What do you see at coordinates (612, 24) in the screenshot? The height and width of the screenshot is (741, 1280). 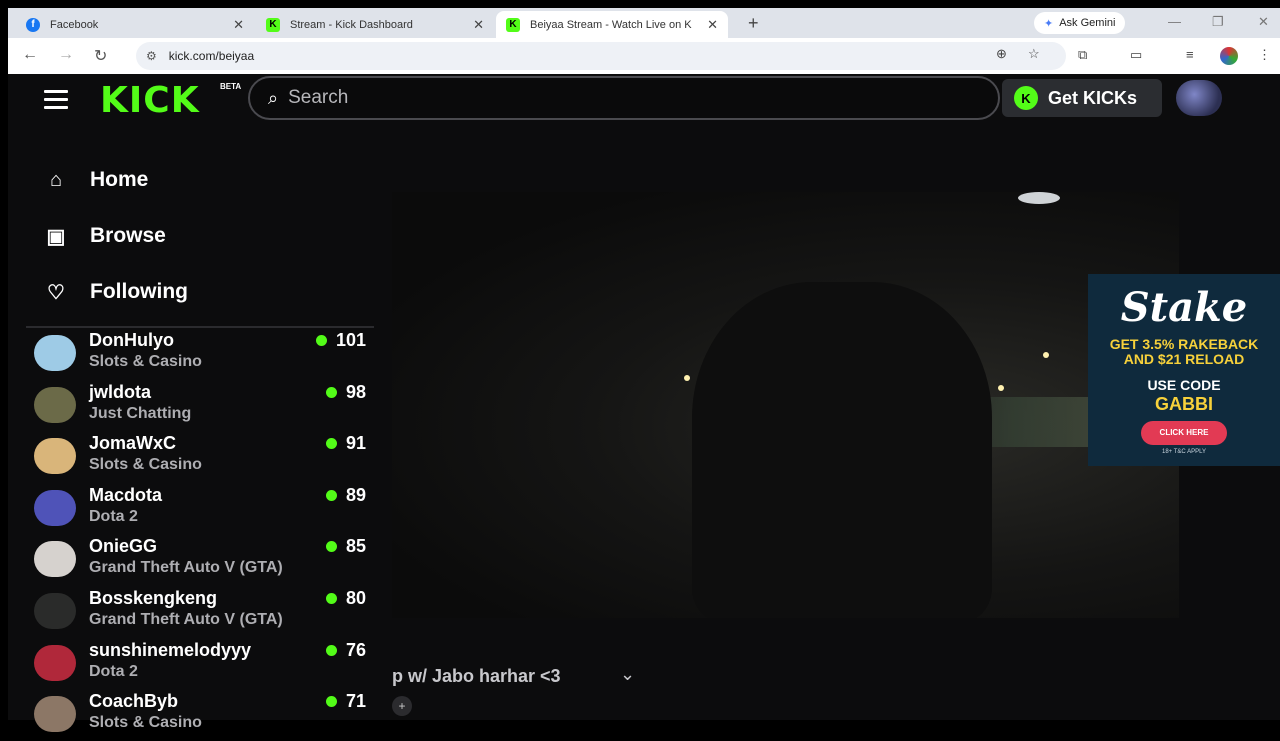 I see `tab-beiyaa-stream: K Beiyaa Stream - Watch Live on K ✕` at bounding box center [612, 24].